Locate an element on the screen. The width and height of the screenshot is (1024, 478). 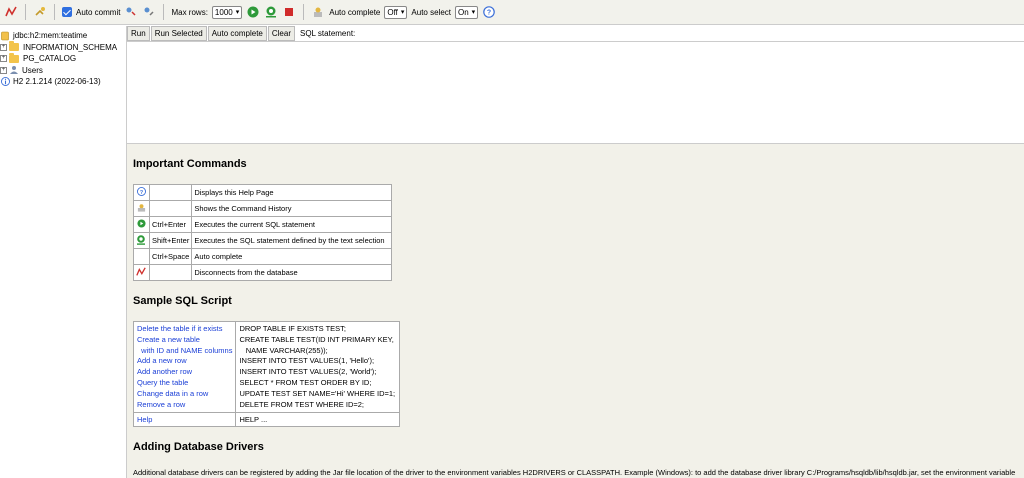
tree-item-label: INFORMATION_SCHEMA is located at coordinates (70, 47).